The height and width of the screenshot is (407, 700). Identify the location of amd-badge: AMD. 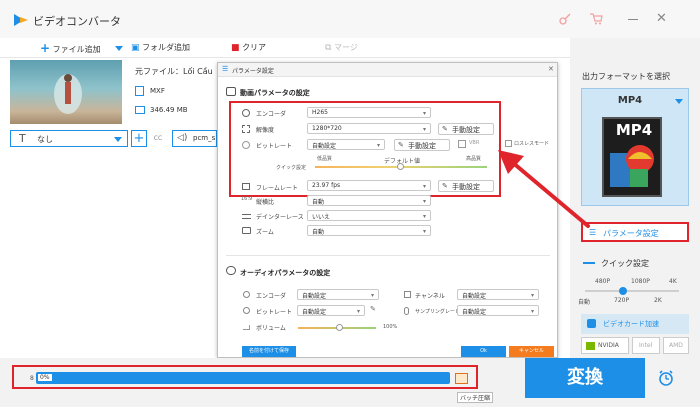
(676, 345).